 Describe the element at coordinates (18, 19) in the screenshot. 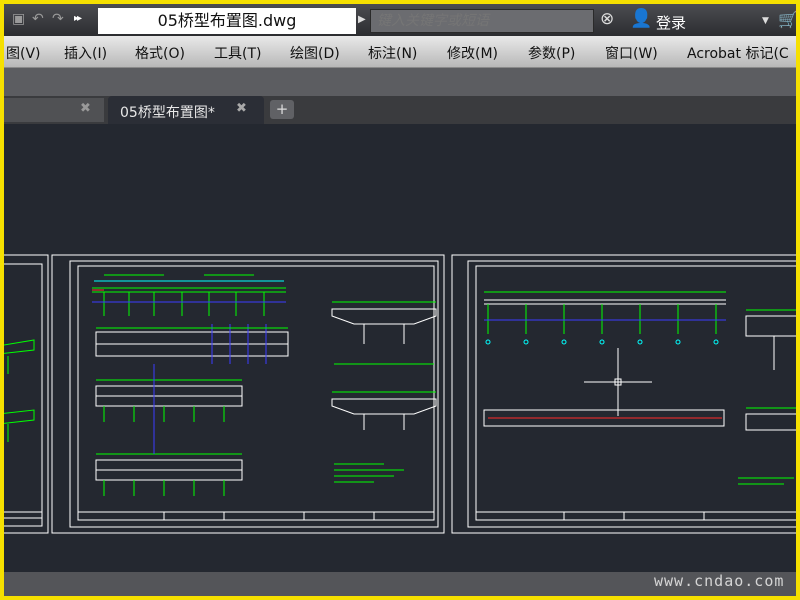

I see `save-icon: ▣` at that location.